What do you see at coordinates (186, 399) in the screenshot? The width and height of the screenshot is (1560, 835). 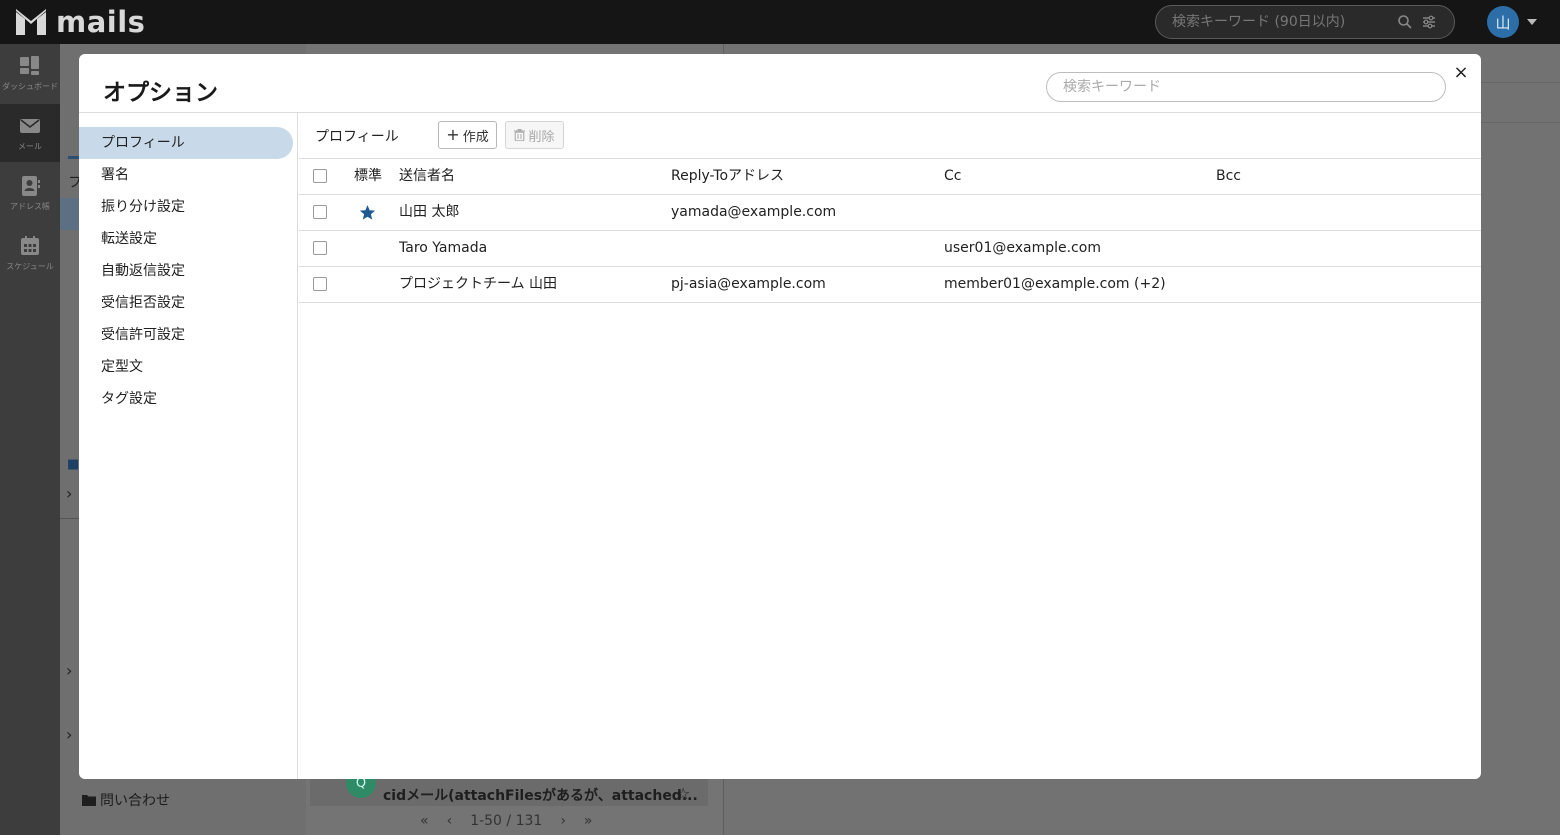 I see `options-nav-tags: タグ設定` at bounding box center [186, 399].